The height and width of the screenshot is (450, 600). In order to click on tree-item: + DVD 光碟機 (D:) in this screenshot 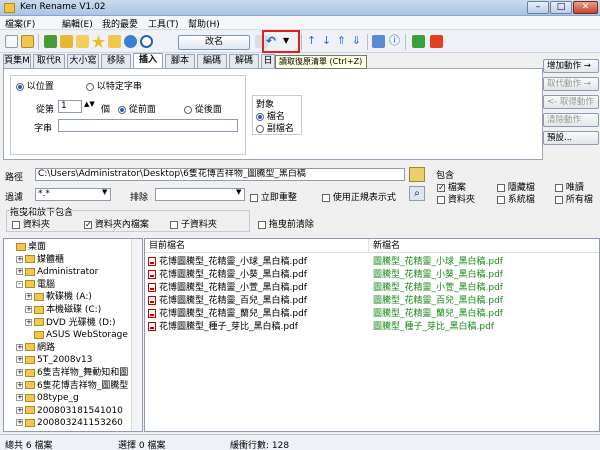, I will do `click(70, 323)`.